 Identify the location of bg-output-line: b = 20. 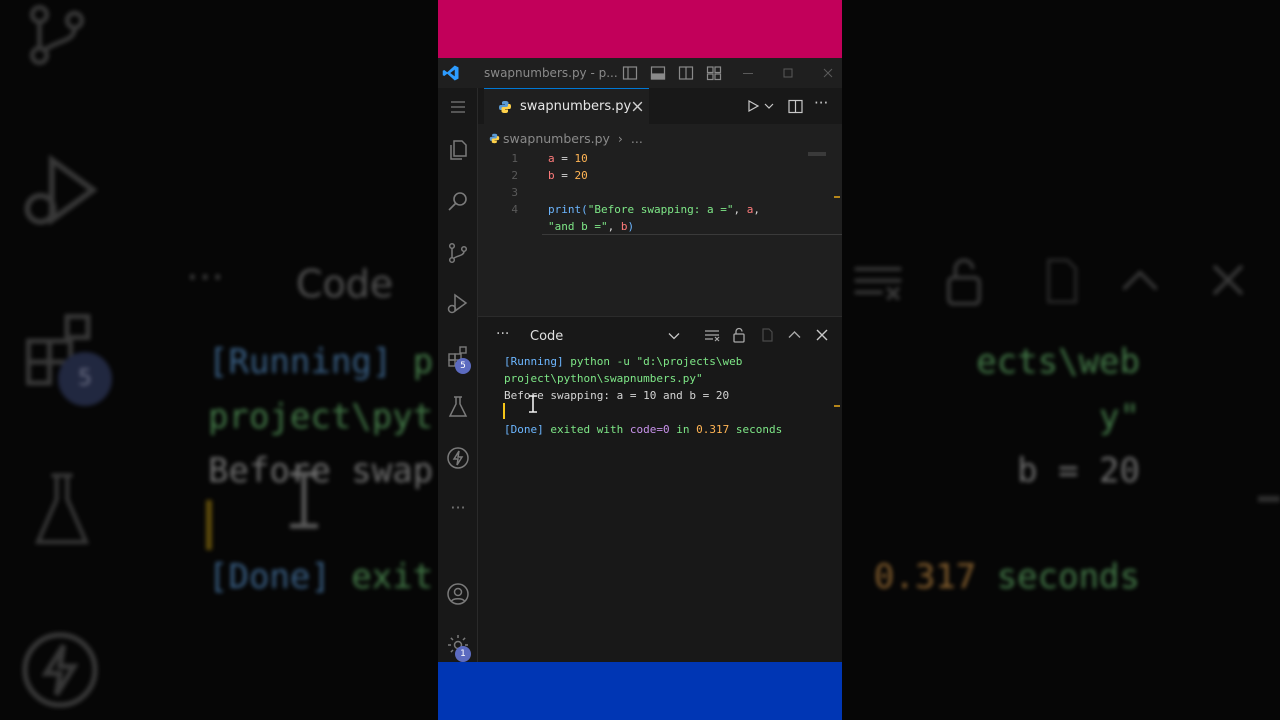
(1078, 471).